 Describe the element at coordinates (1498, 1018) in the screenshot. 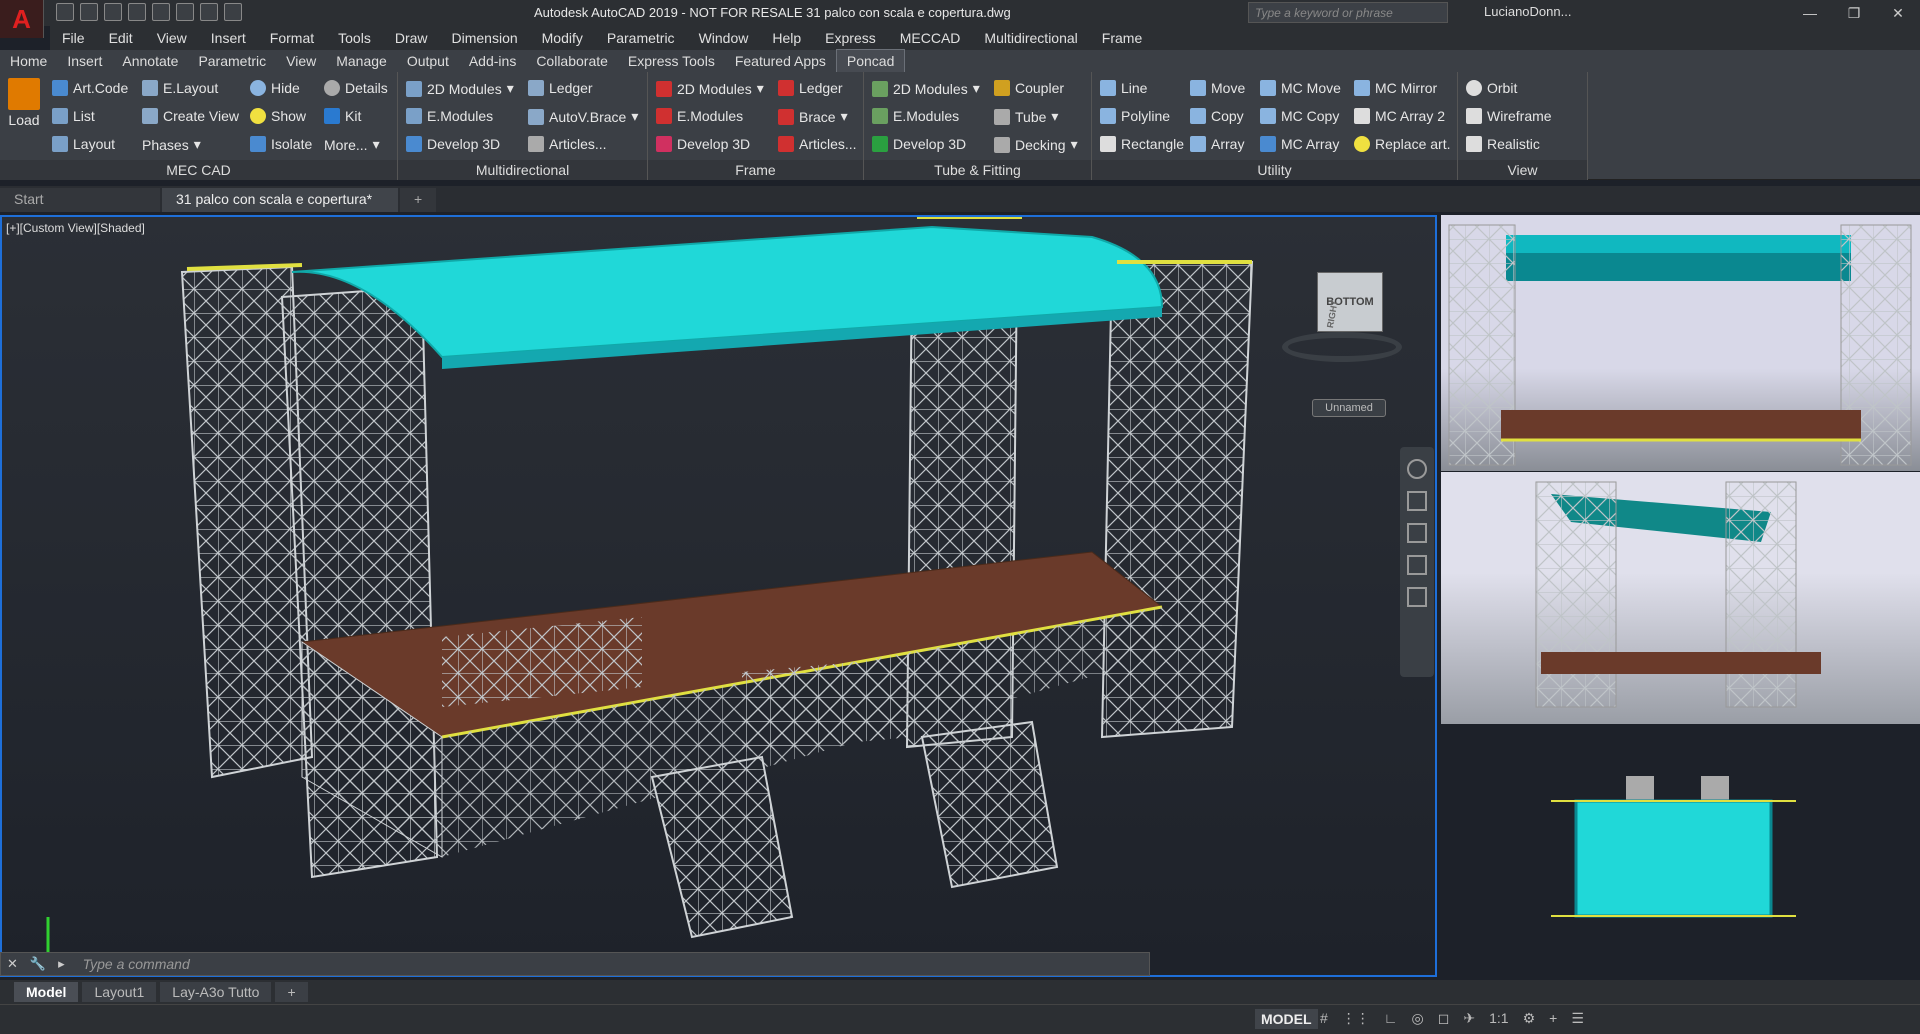

I see `annotation-scale: 1:1` at that location.